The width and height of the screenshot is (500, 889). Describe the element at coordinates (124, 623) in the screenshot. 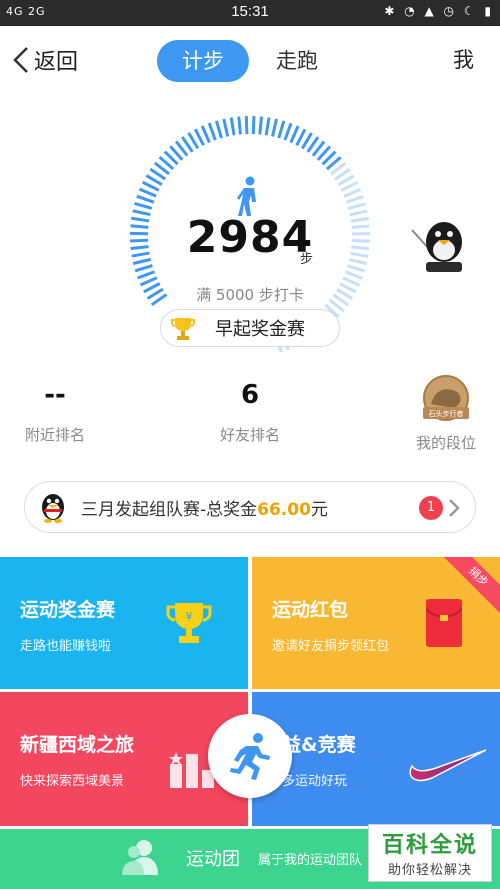

I see `tile-sport-prize: 运动奖金赛 走路也能赚钱啦 ¥` at that location.